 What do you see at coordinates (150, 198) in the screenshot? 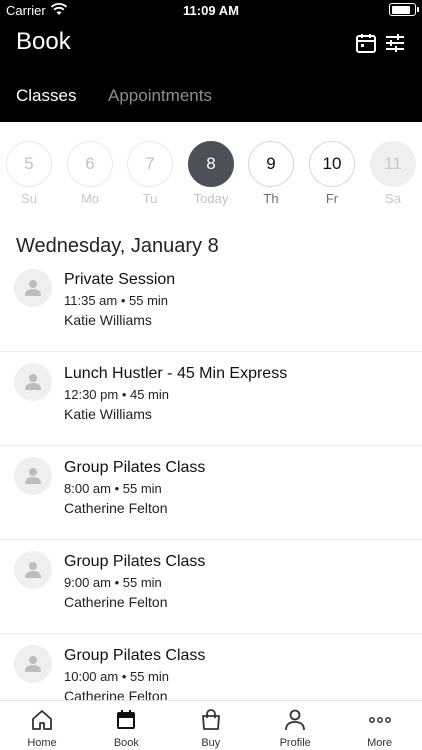
I see `day-label: Tu` at bounding box center [150, 198].